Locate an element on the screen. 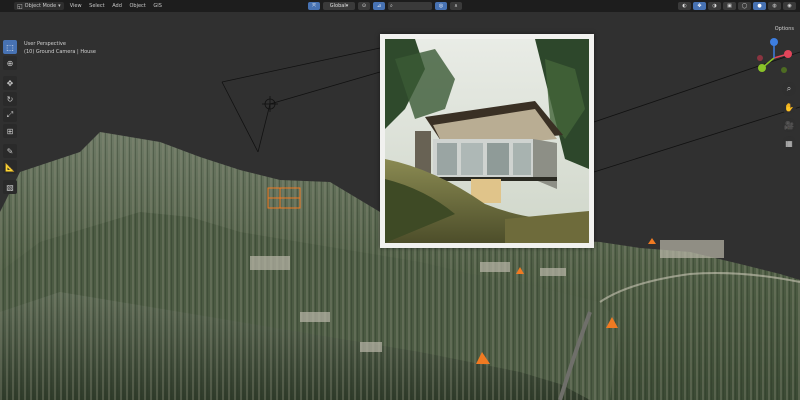 The width and height of the screenshot is (800, 400). falloff-icon: ∧ is located at coordinates (456, 6).